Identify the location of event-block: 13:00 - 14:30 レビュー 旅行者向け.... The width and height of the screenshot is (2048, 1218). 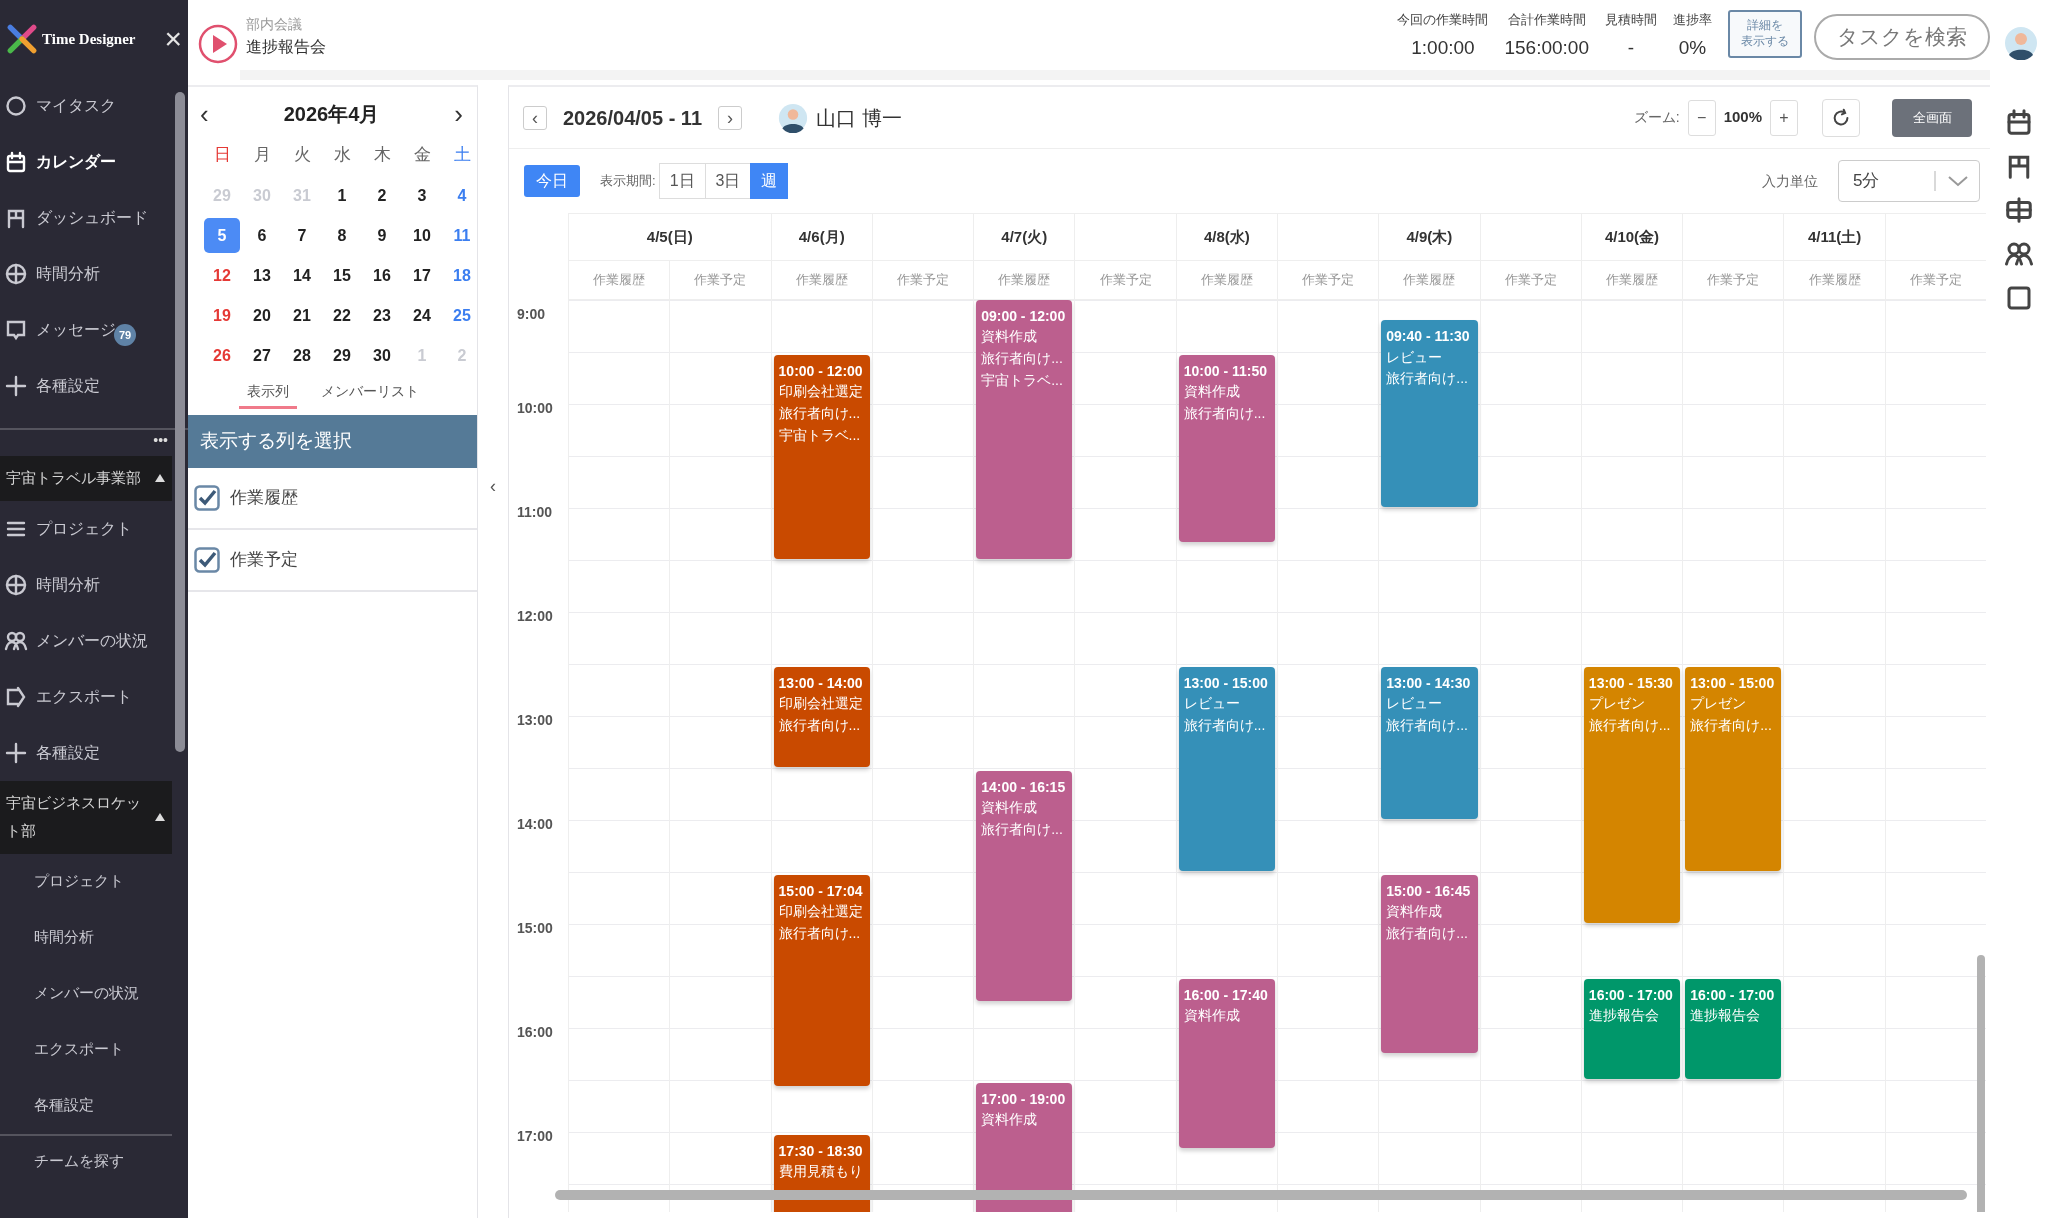
(1429, 743).